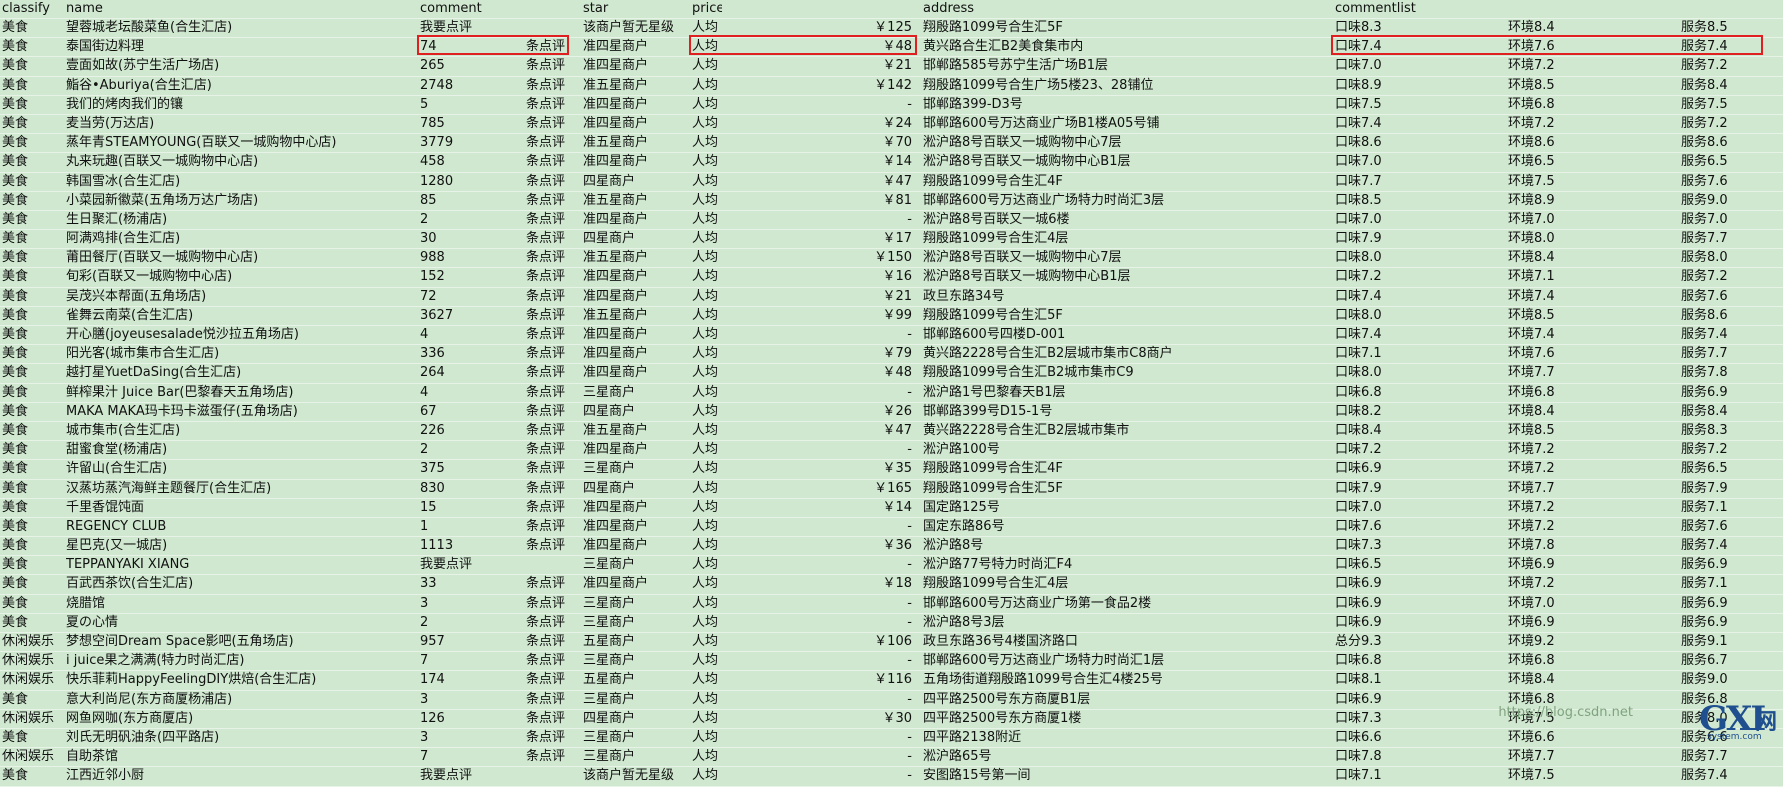 This screenshot has width=1783, height=787. What do you see at coordinates (1128, 565) in the screenshot?
I see `cell-address: 淞沪路77号特力时尚汇F4` at bounding box center [1128, 565].